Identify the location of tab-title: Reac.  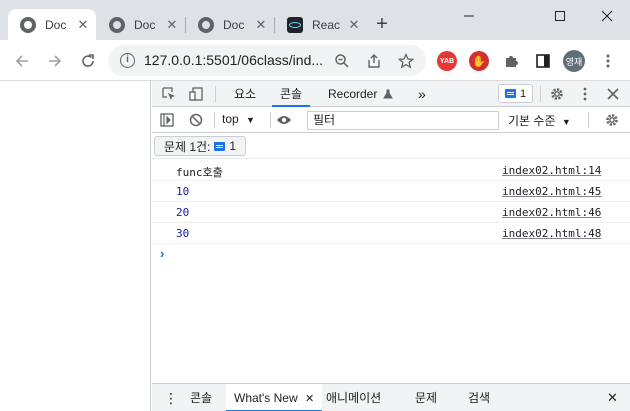
(326, 24).